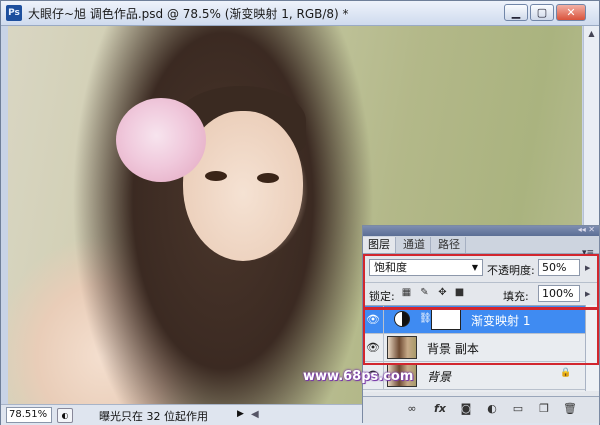  I want to click on blend-opacity-row: 饱和度 ▼ 不透明度: 50% ▶, so click(481, 268).